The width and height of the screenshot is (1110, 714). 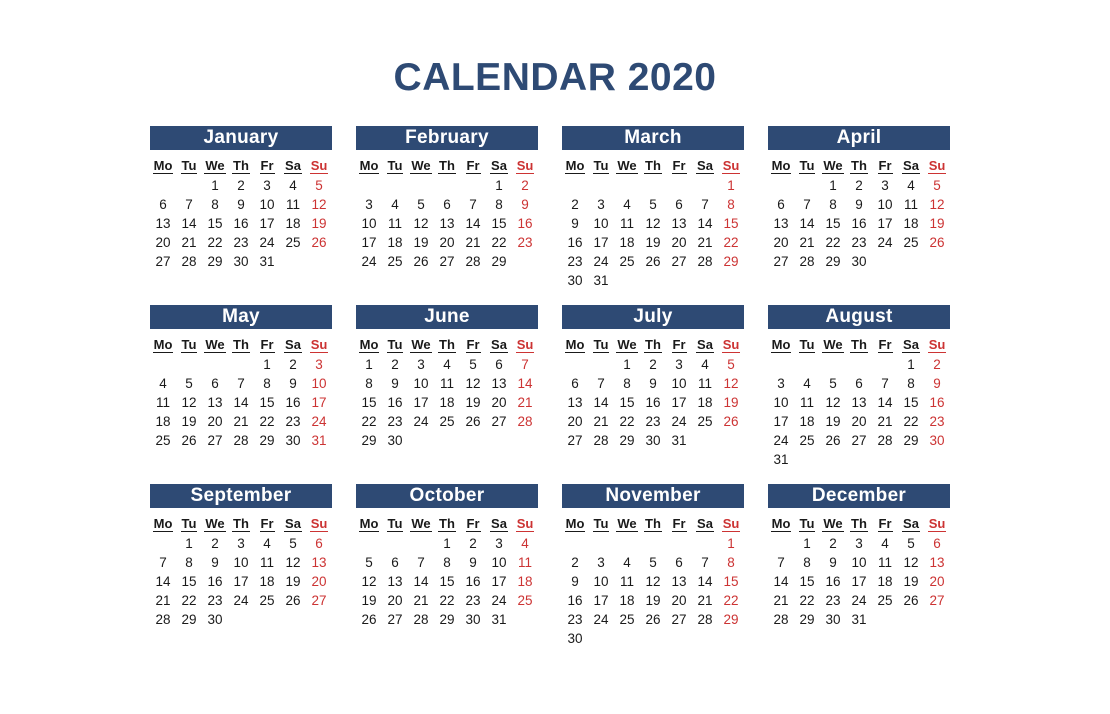 I want to click on day-cell: 29, so click(x=267, y=440).